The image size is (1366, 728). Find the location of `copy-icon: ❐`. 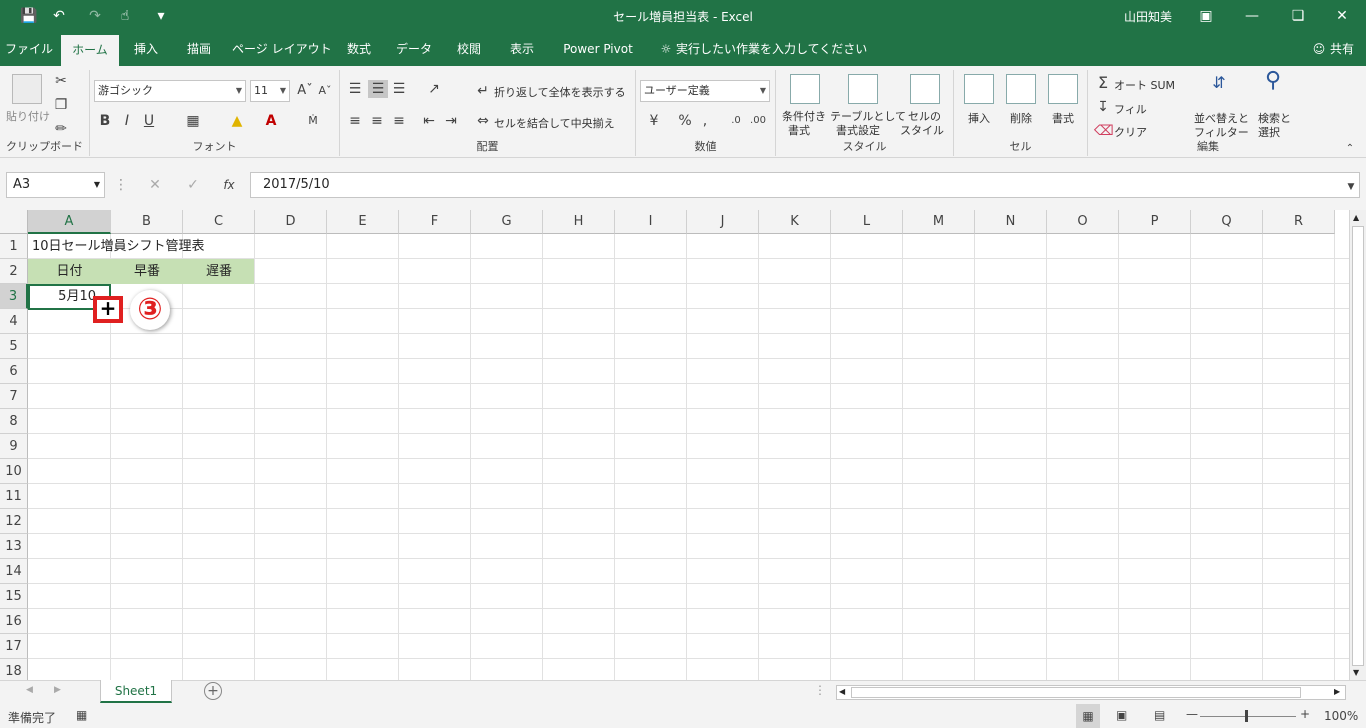

copy-icon: ❐ is located at coordinates (61, 105).